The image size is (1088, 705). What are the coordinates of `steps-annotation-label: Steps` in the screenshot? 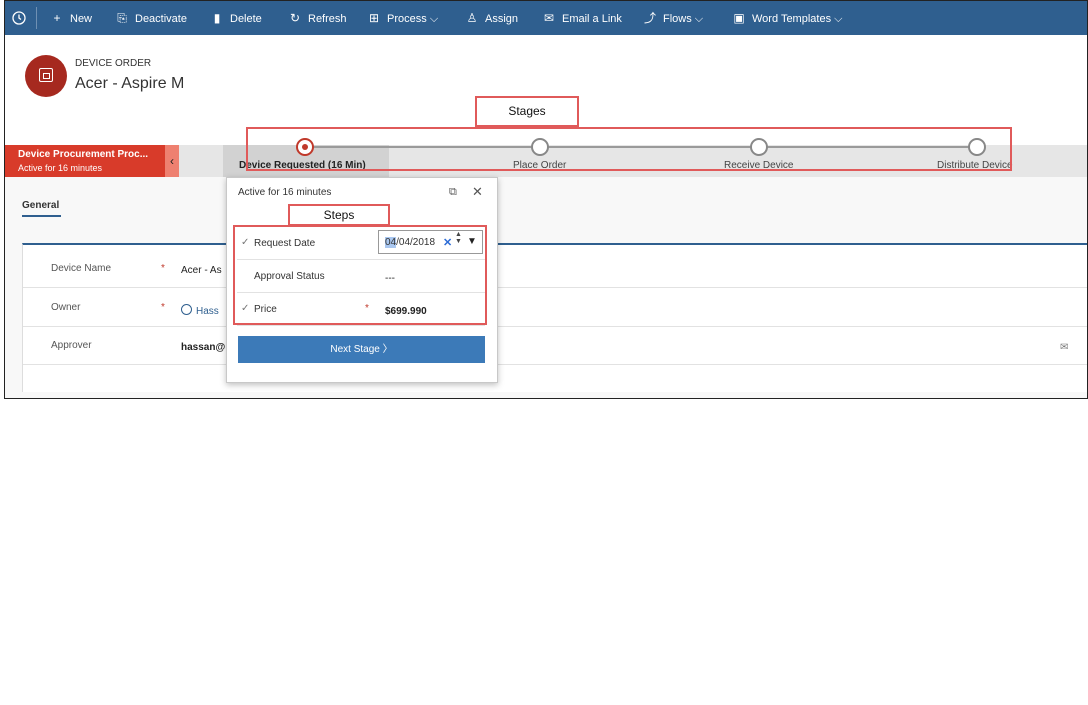 It's located at (339, 215).